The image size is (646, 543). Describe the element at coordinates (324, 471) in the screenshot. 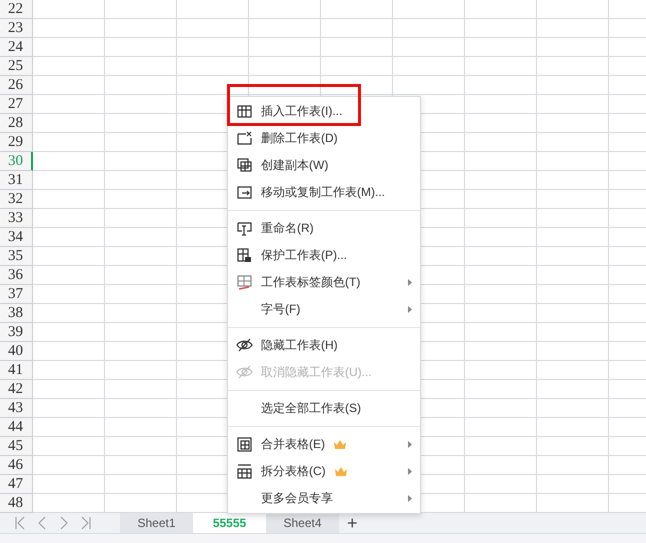

I see `menu-item: 拆分表格(C)` at that location.